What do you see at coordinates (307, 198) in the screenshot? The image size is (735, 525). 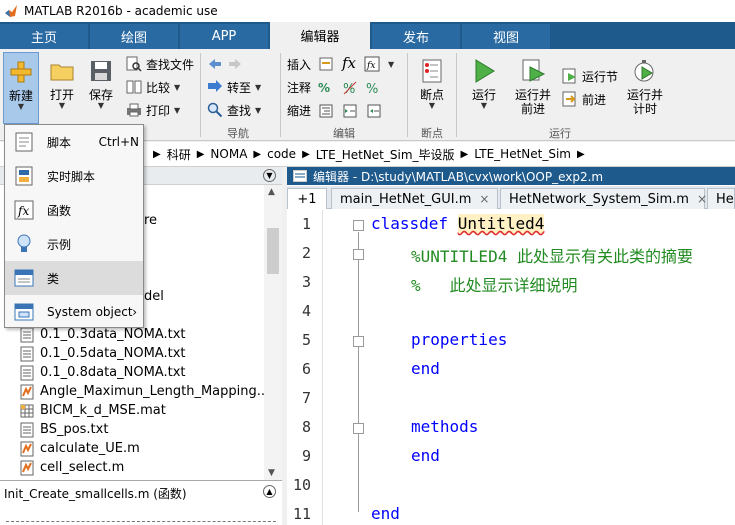 I see `tab-new-file: +1` at bounding box center [307, 198].